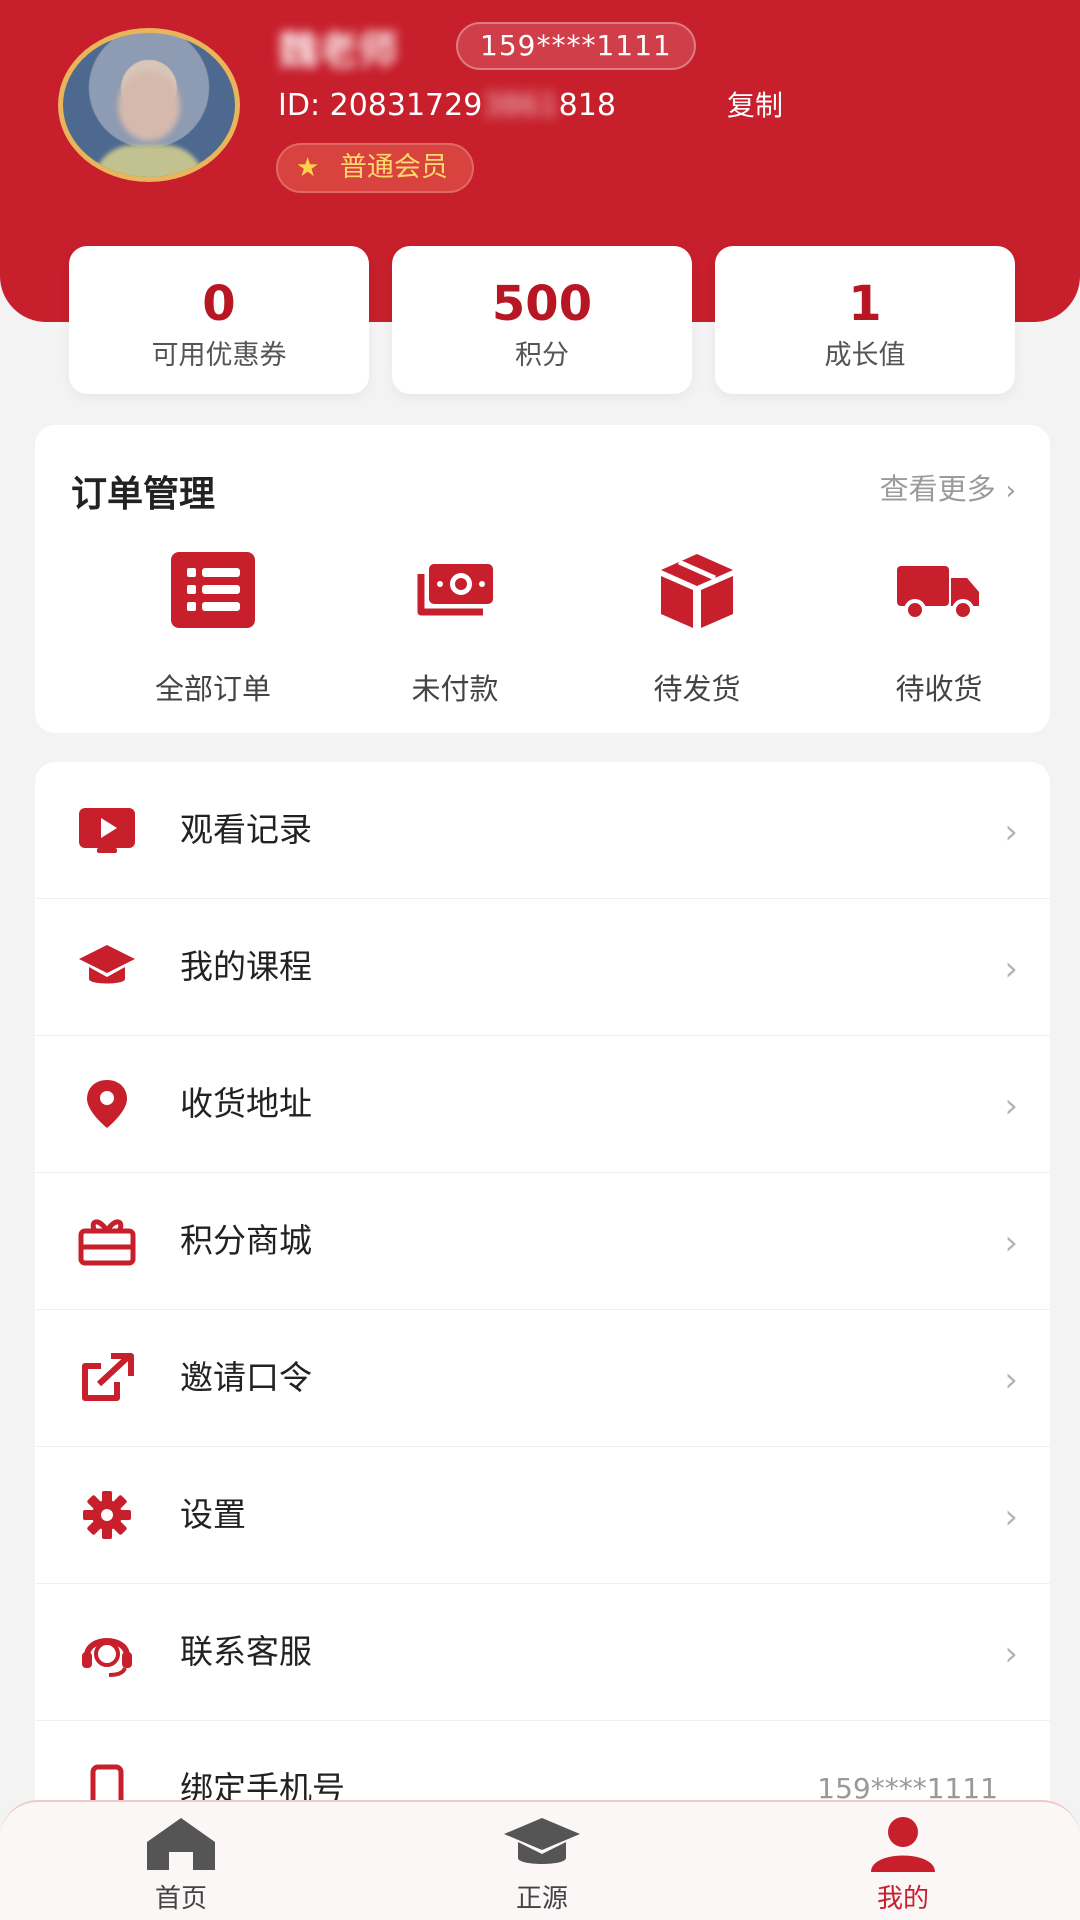 Image resolution: width=1080 pixels, height=1920 pixels. What do you see at coordinates (219, 304) in the screenshot?
I see `coupon-count: 0` at bounding box center [219, 304].